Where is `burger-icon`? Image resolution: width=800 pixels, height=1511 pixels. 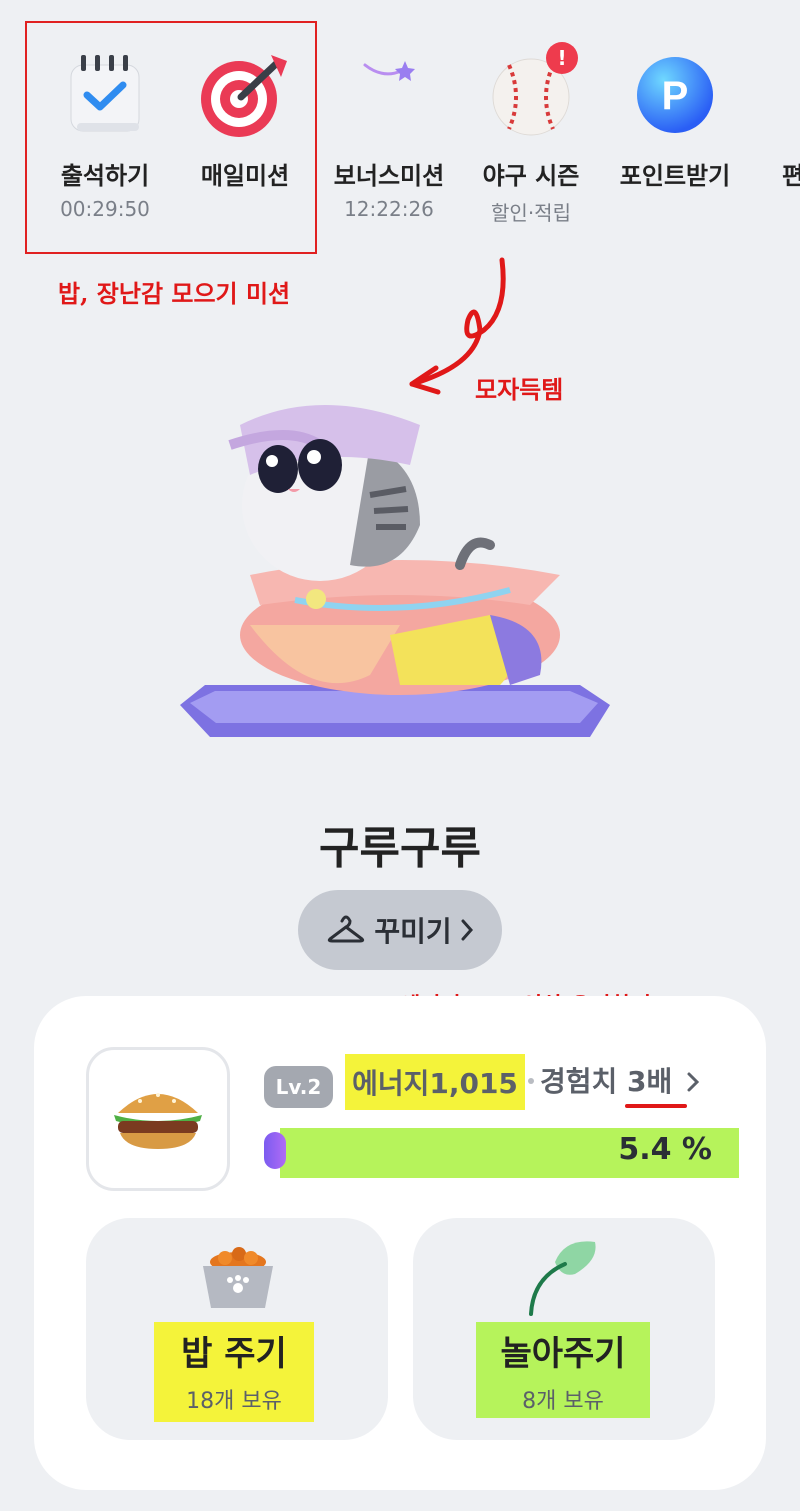 burger-icon is located at coordinates (158, 1121).